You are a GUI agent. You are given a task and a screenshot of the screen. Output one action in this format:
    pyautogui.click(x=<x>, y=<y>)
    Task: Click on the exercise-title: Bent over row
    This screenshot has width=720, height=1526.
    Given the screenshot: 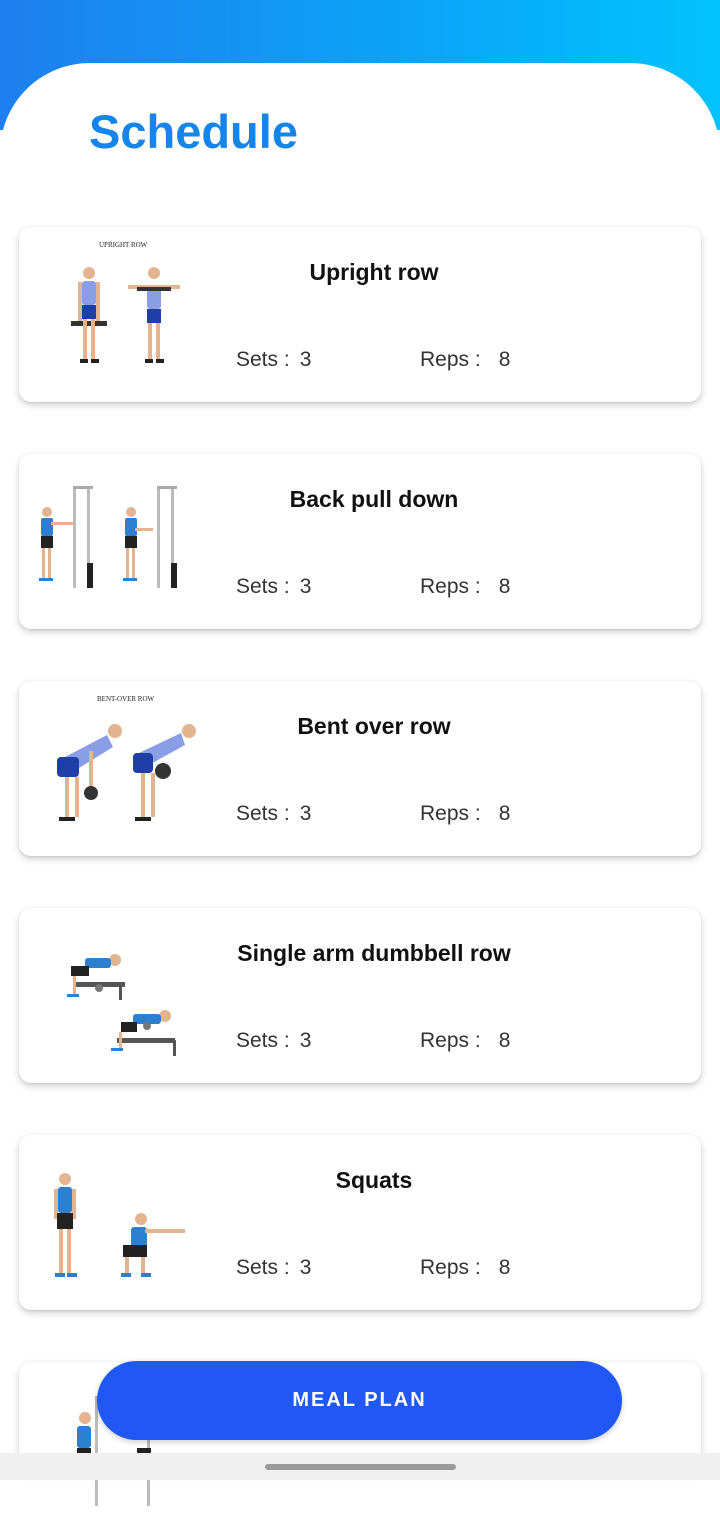 What is the action you would take?
    pyautogui.click(x=374, y=726)
    